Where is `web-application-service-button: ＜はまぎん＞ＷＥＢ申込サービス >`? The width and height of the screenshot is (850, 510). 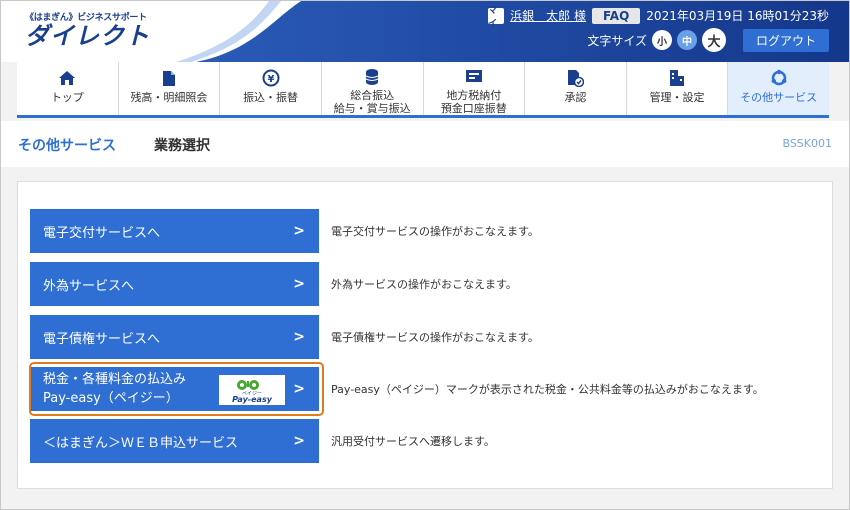
web-application-service-button: ＜はまぎん＞ＷＥＢ申込サービス > is located at coordinates (174, 441).